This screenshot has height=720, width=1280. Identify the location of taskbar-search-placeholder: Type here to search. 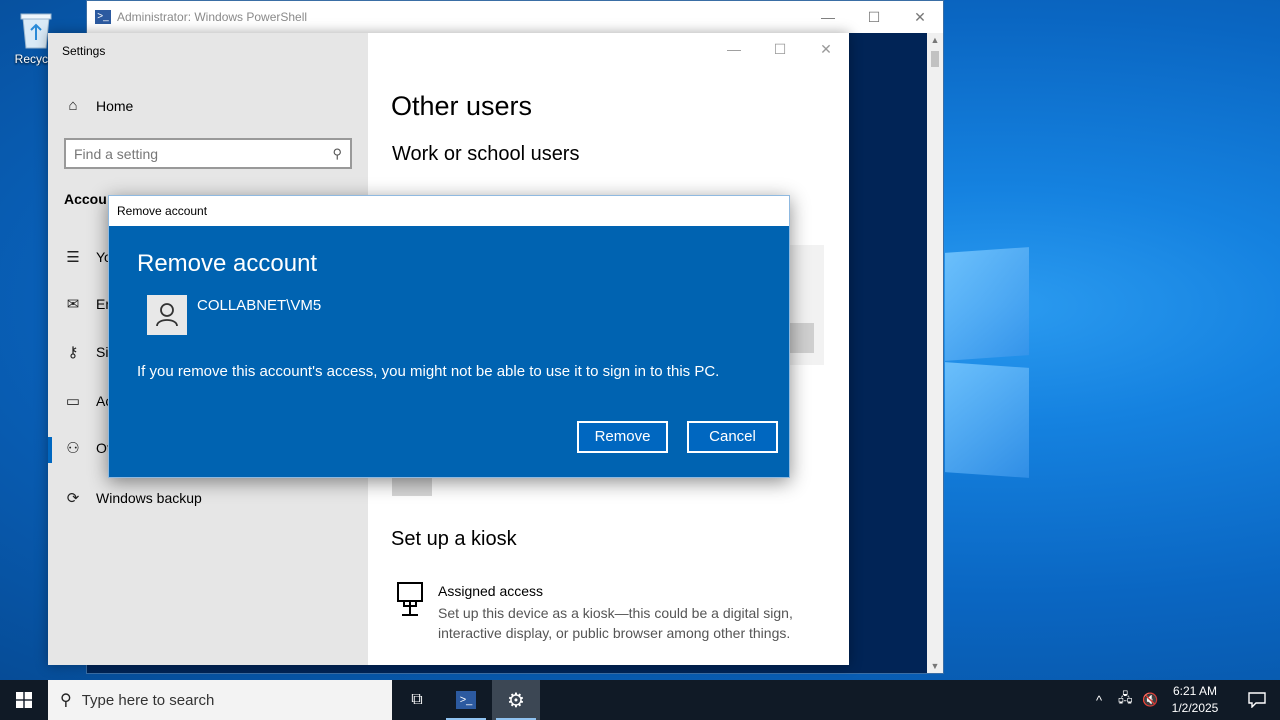
(148, 700).